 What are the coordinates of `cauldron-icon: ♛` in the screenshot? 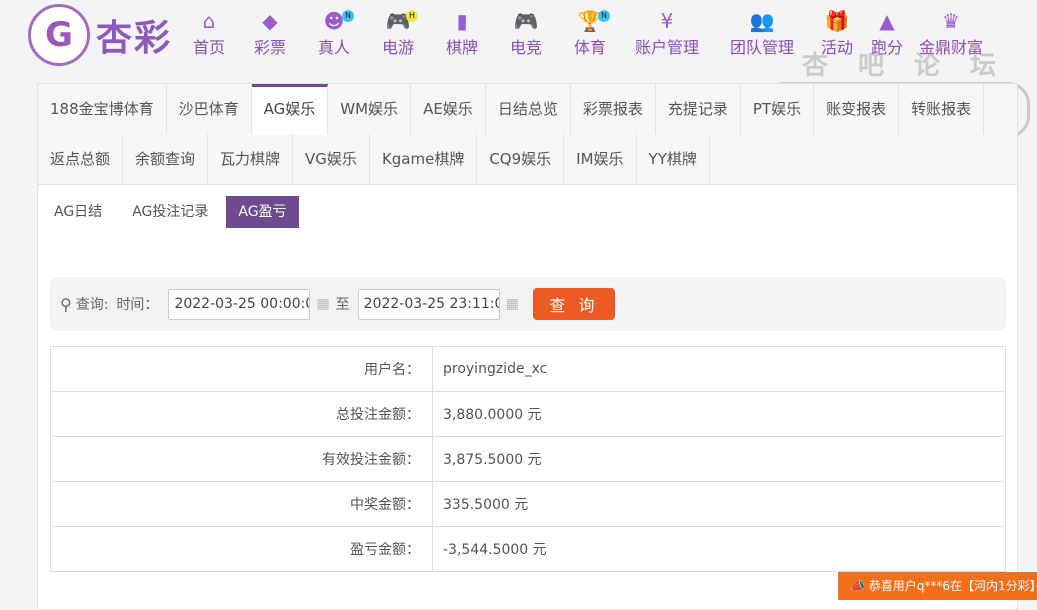 It's located at (951, 21).